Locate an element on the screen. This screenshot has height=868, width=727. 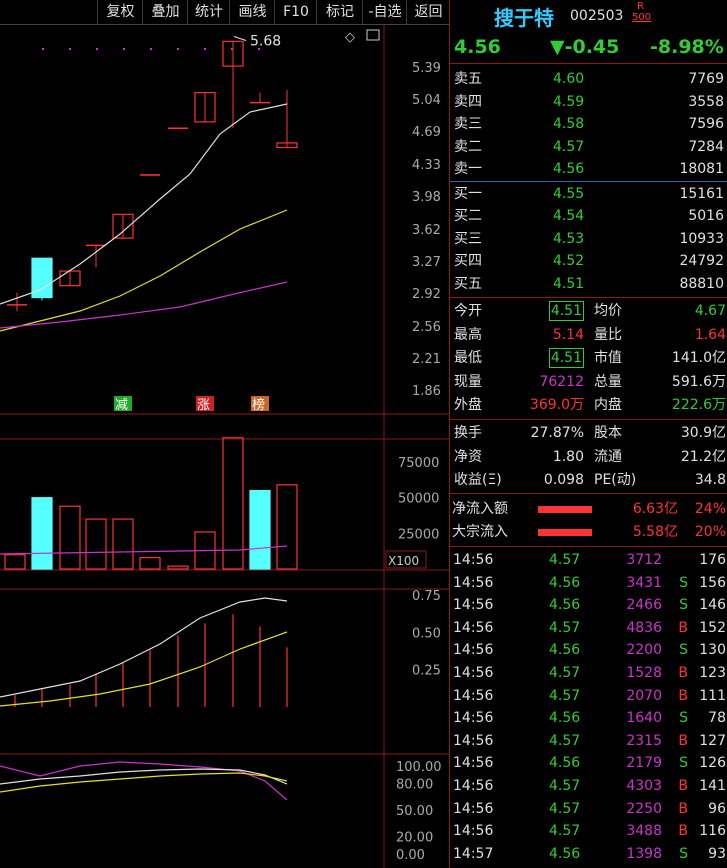
stat-label-2: 总量 is located at coordinates (608, 381).